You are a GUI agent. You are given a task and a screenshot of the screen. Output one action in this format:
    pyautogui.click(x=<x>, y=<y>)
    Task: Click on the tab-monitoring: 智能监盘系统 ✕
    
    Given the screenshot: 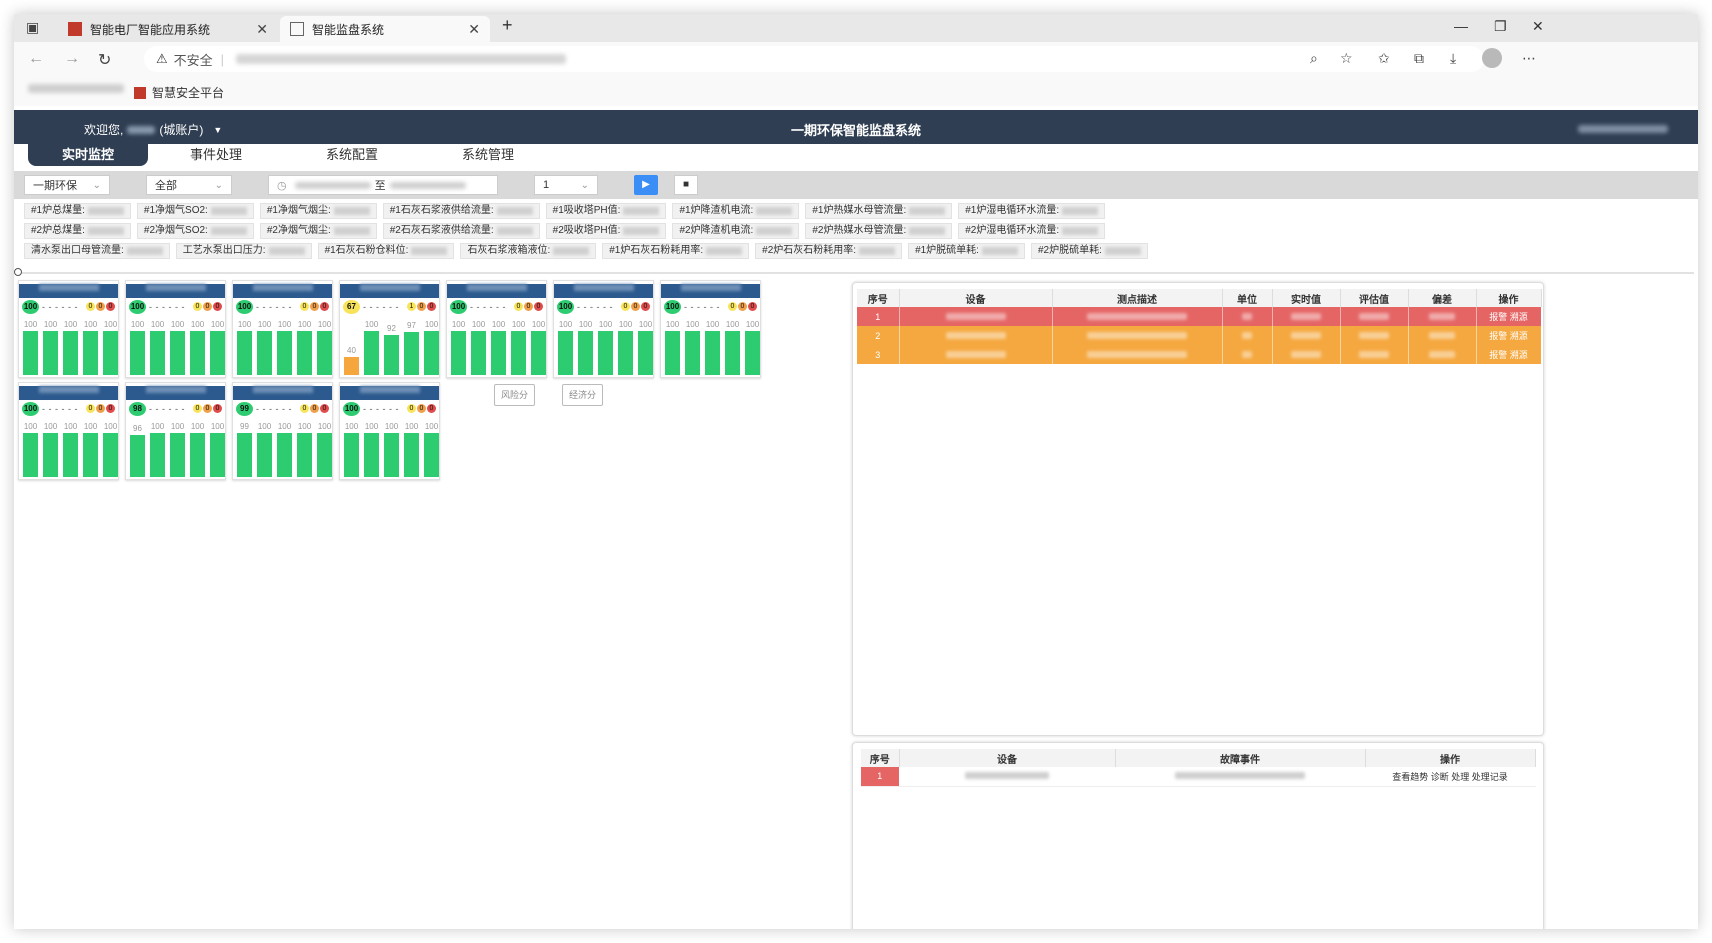 What is the action you would take?
    pyautogui.click(x=385, y=29)
    